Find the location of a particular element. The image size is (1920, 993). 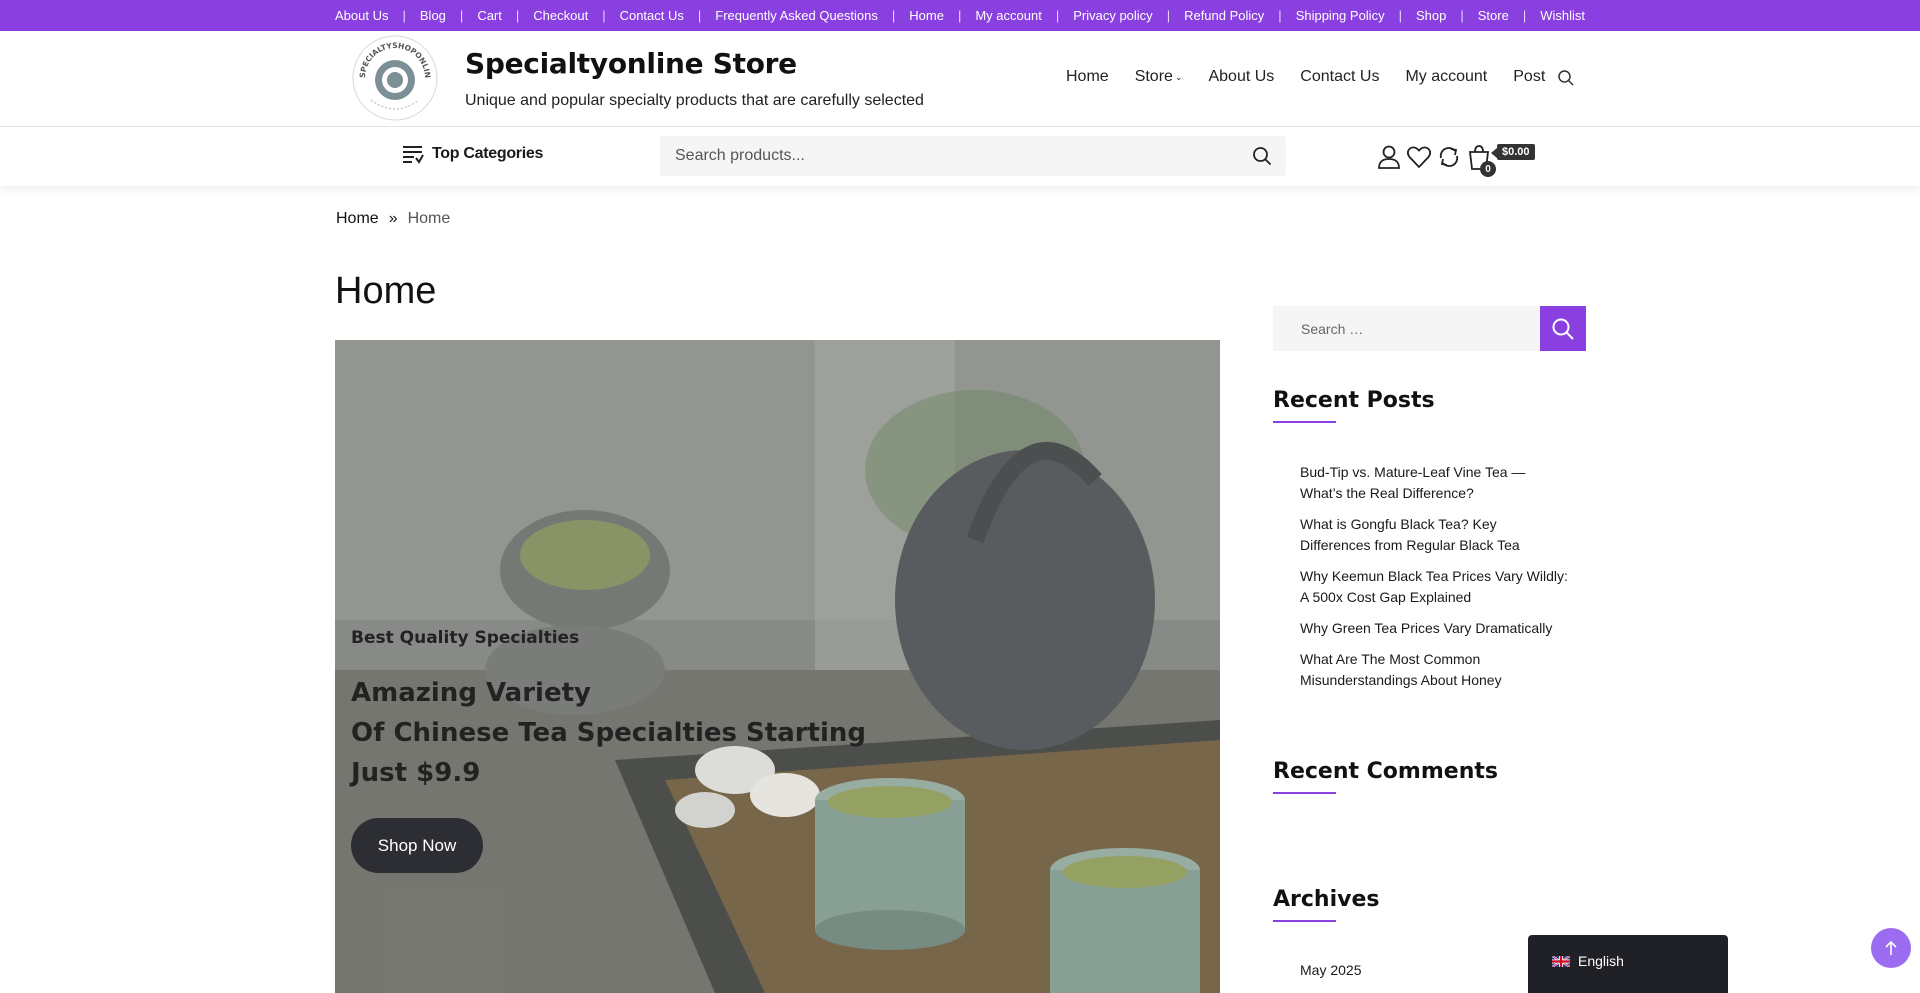

top-link-cart: Cart is located at coordinates (489, 15).